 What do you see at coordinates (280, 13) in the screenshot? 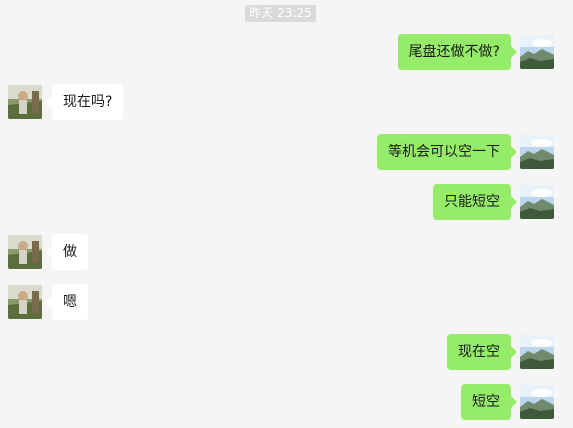
I see `message-timestamp: 昨天 23:25` at bounding box center [280, 13].